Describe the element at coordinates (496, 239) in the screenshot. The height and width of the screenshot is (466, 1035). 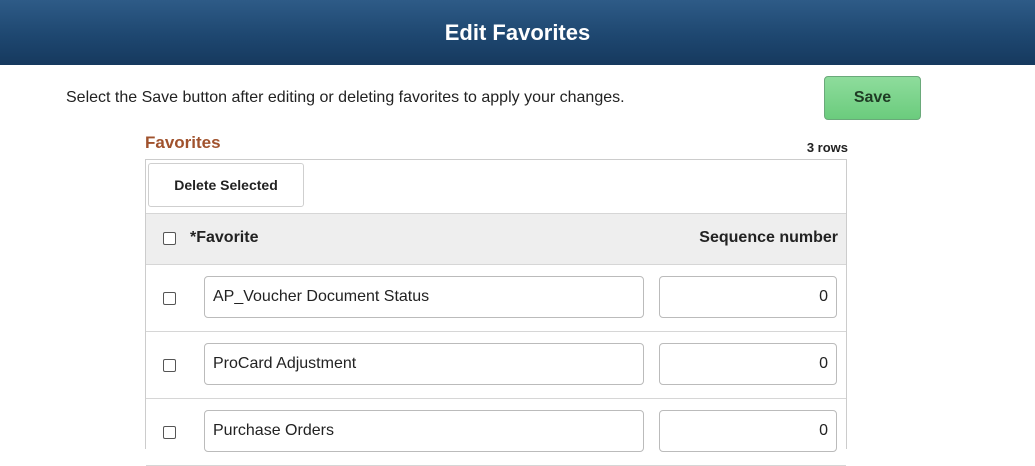
I see `grid-header-row: *Favorite Sequence number` at that location.